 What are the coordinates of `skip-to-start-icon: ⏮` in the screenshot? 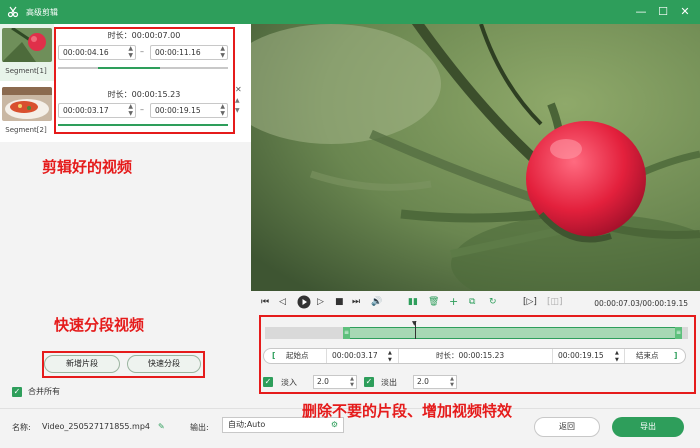 It's located at (265, 302).